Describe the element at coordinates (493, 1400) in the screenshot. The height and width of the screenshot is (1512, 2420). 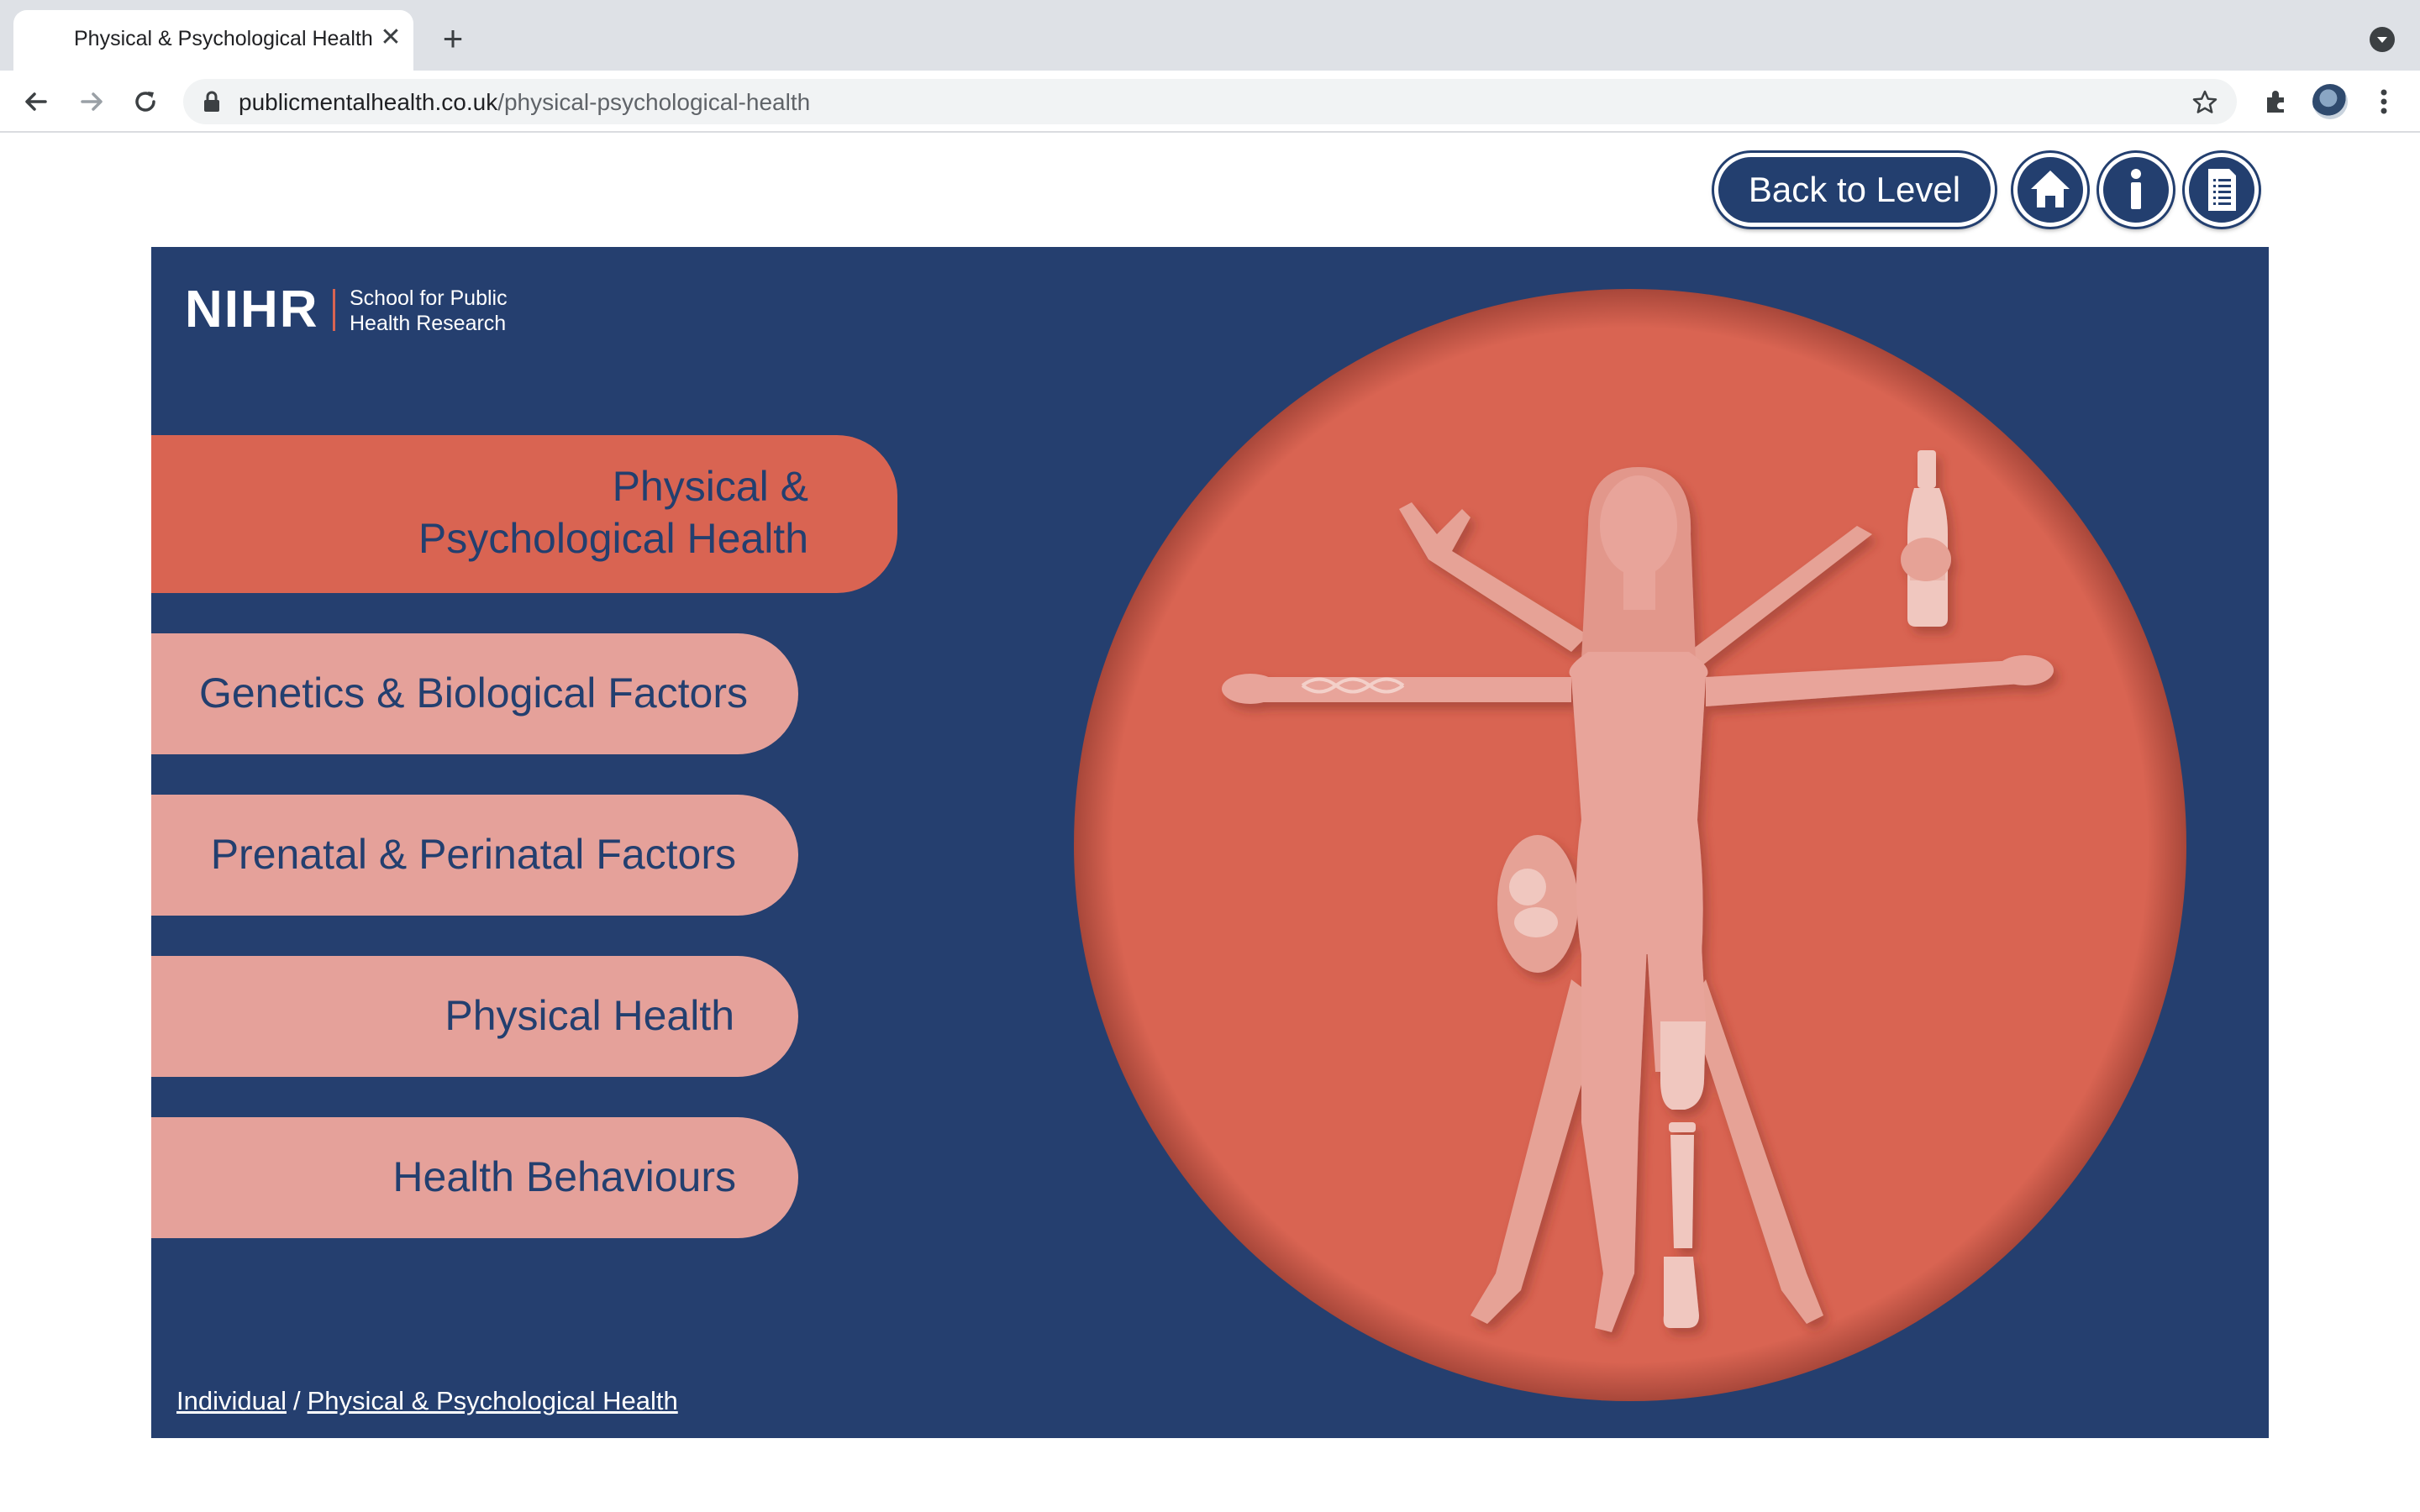
I see `breadcrumb-link-current: Physical & Psychological Health` at that location.